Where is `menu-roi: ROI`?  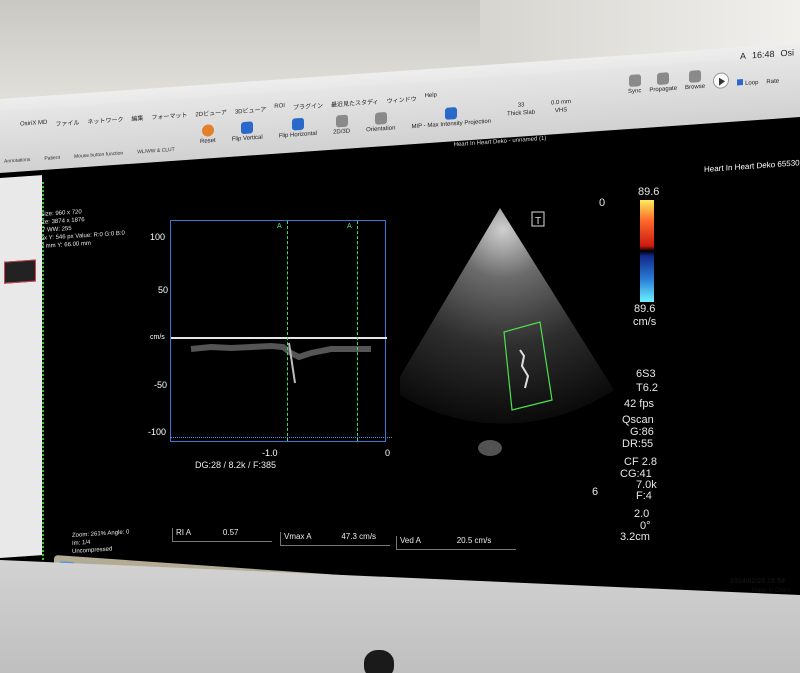
menu-roi: ROI is located at coordinates (279, 108).